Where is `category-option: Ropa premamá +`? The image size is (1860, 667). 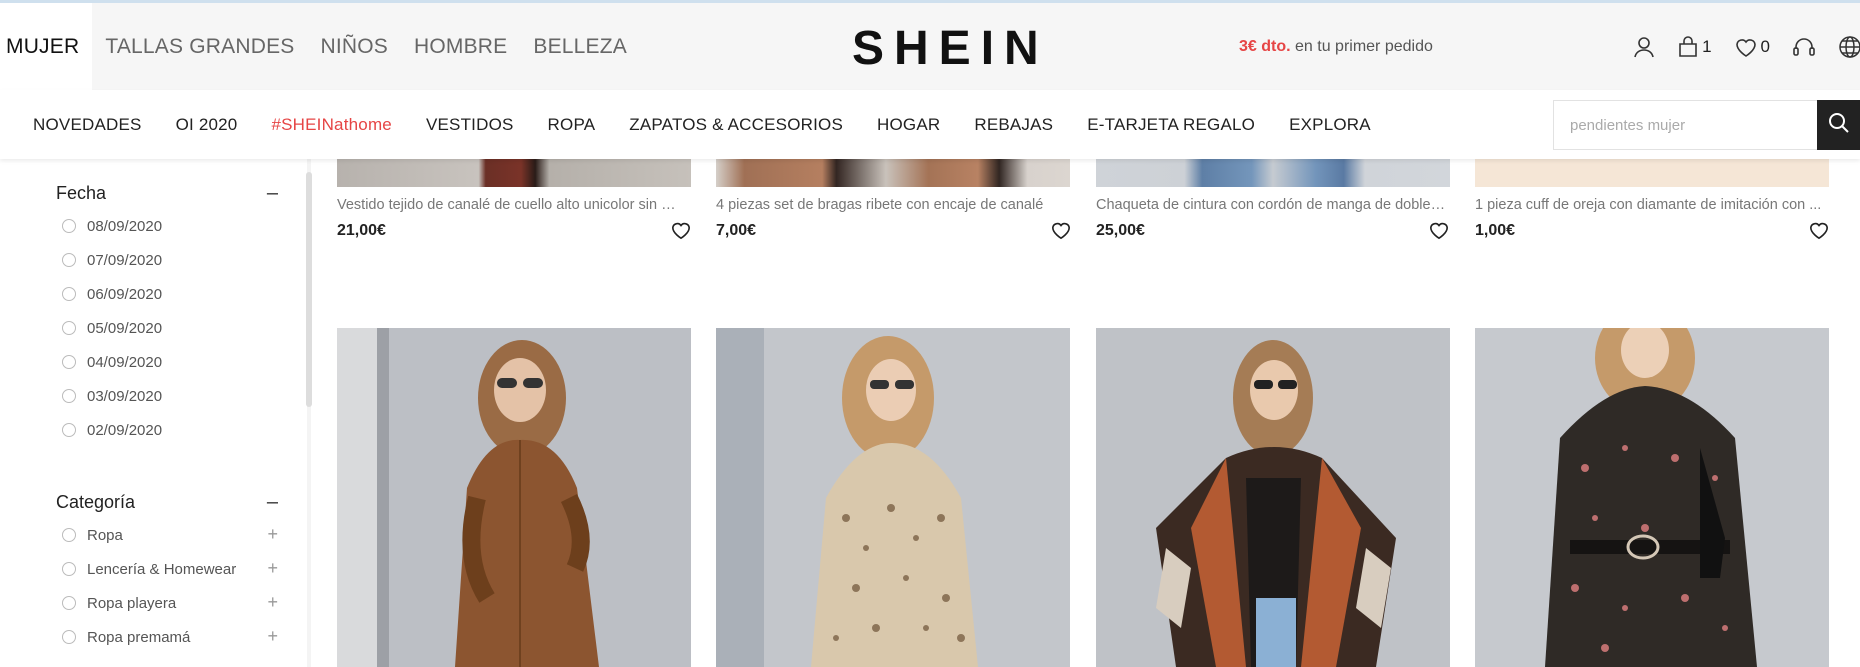 category-option: Ropa premamá + is located at coordinates (167, 637).